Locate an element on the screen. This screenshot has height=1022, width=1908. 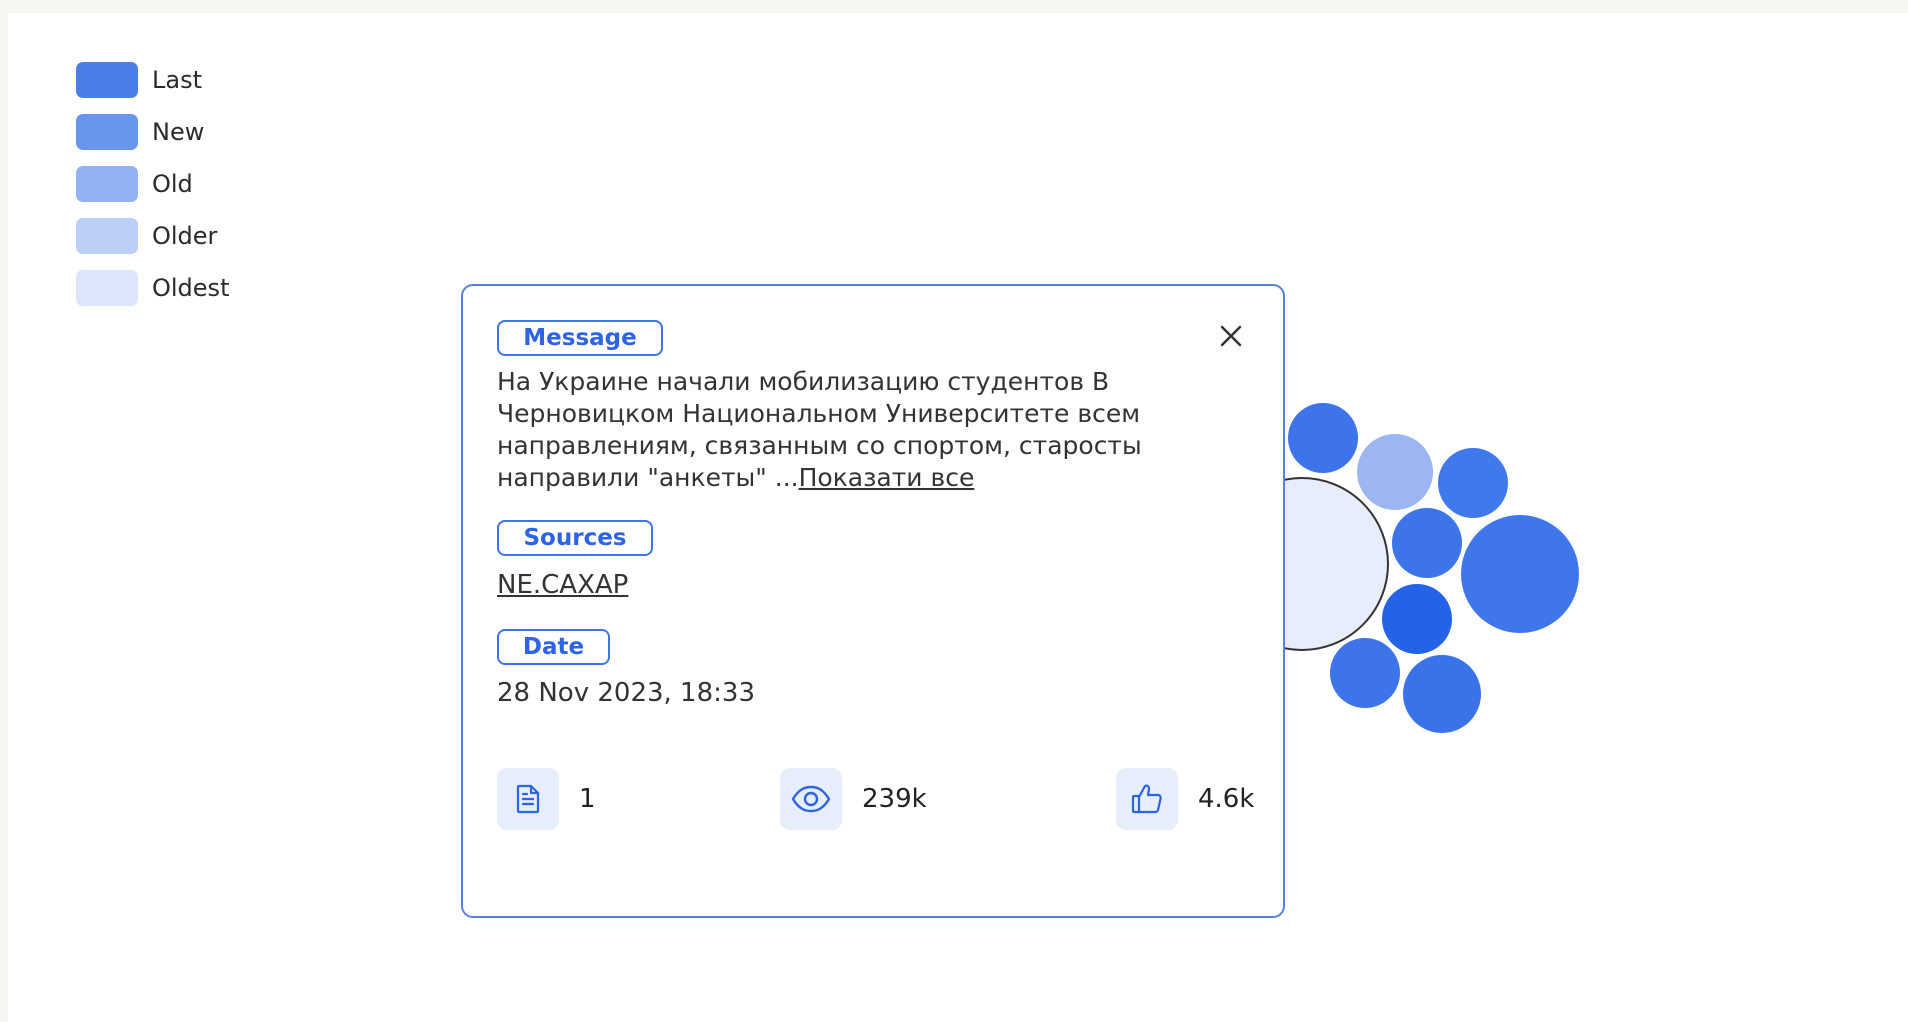
close-icon is located at coordinates (1231, 336).